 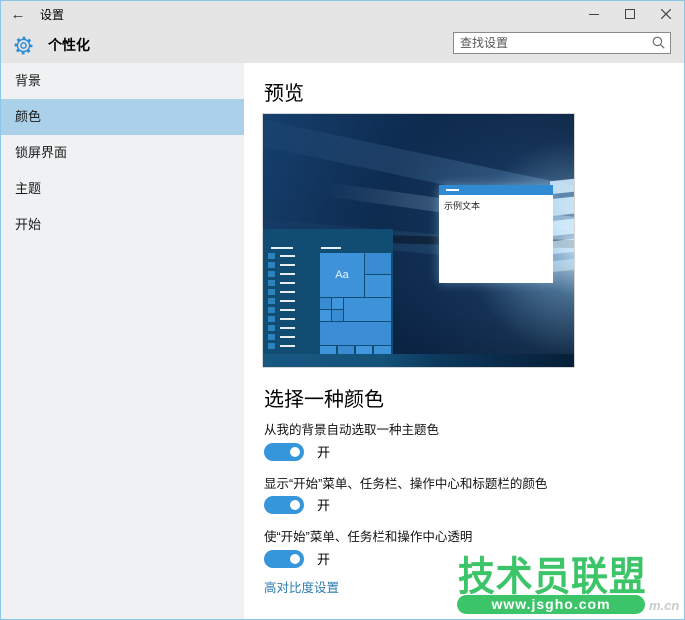 I want to click on minimize-icon, so click(x=594, y=14).